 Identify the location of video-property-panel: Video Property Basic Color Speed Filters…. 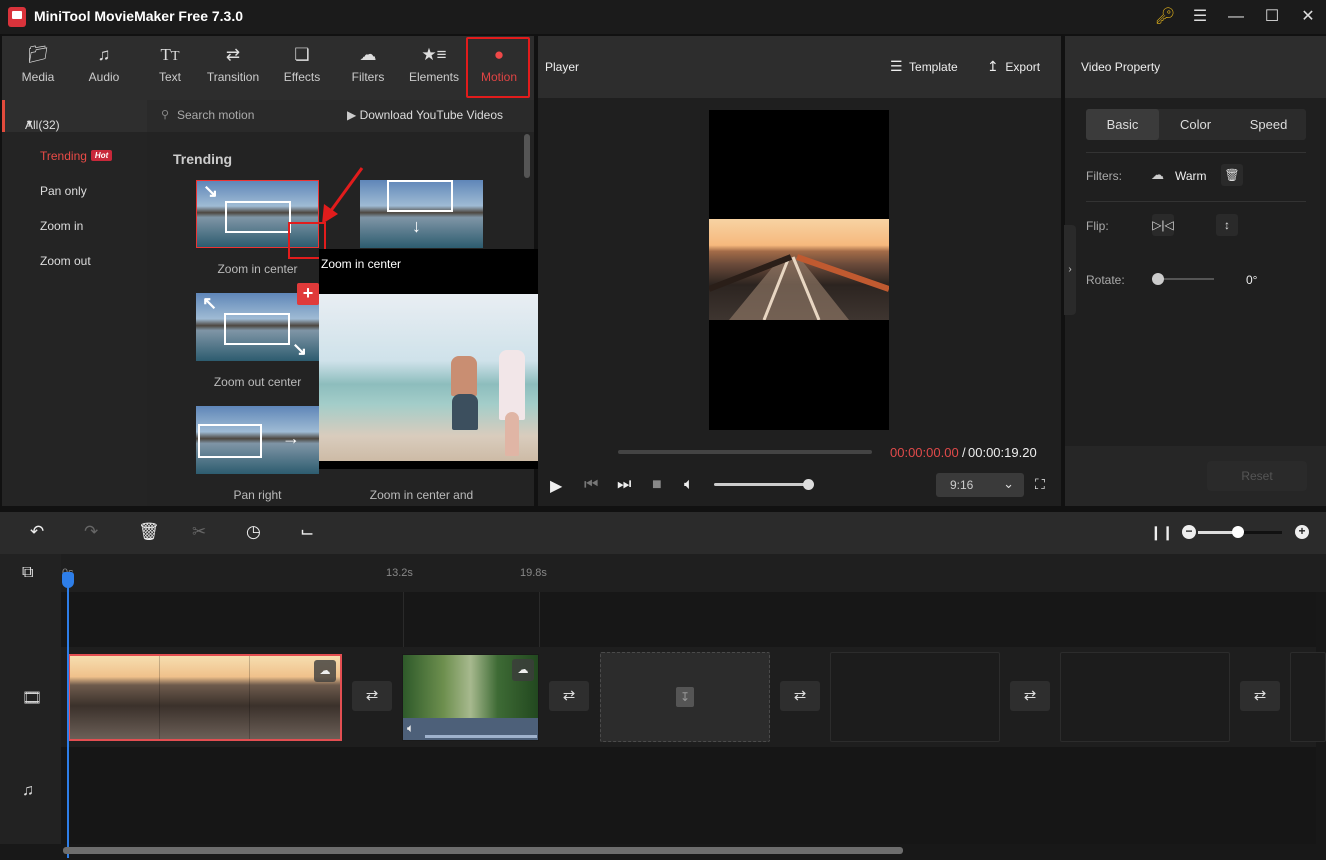
(1195, 271).